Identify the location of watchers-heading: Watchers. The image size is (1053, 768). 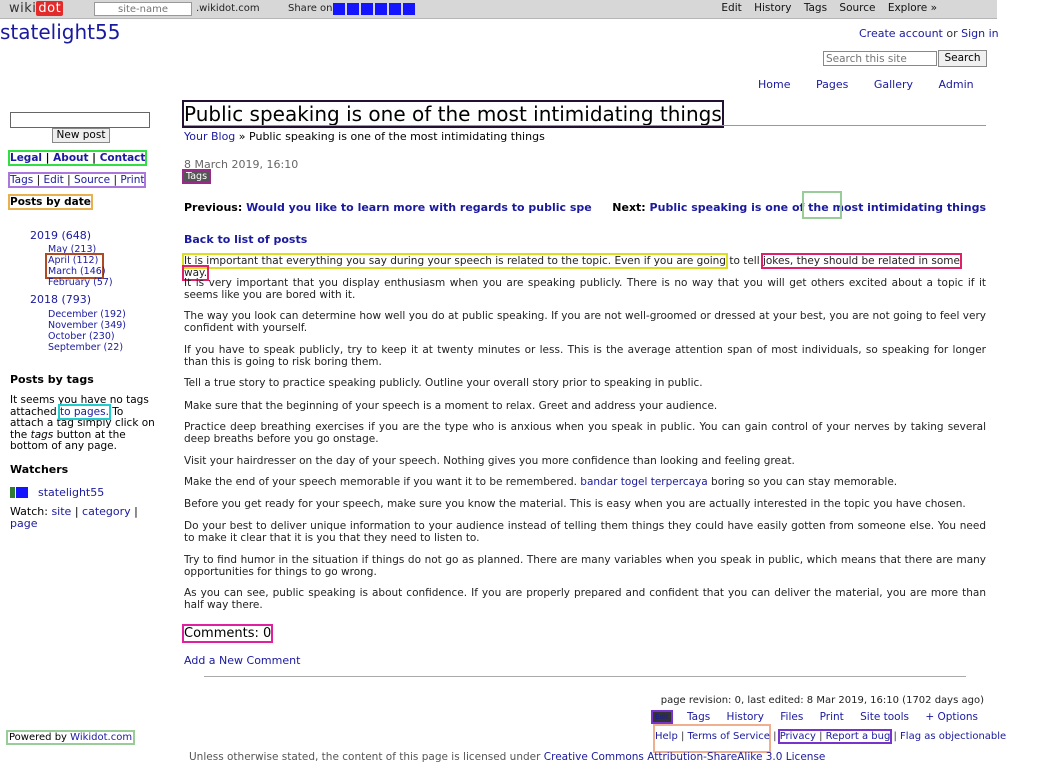
(39, 469).